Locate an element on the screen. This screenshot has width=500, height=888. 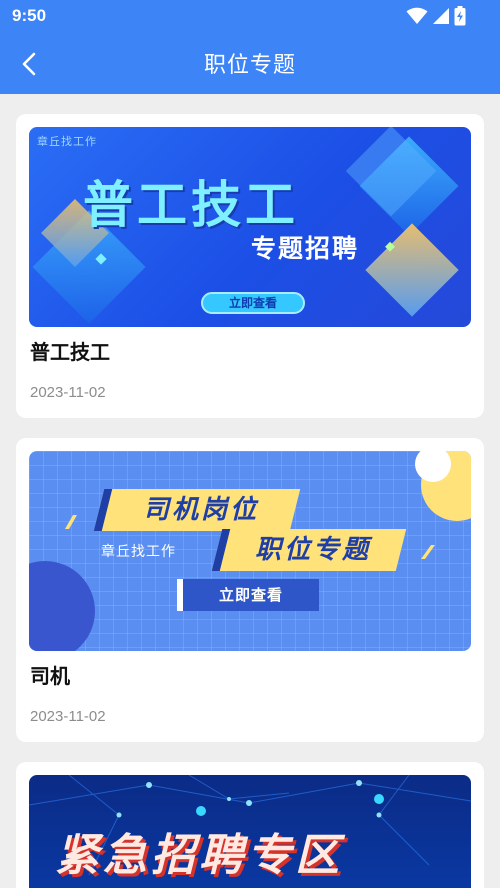
banner-headline: 司机岗位 is located at coordinates (200, 510).